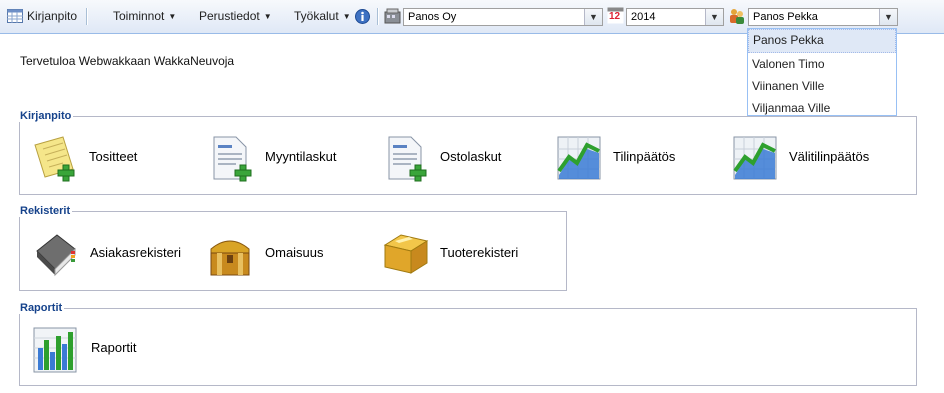 The height and width of the screenshot is (393, 944). I want to click on user-option: Panos Pekka, so click(822, 41).